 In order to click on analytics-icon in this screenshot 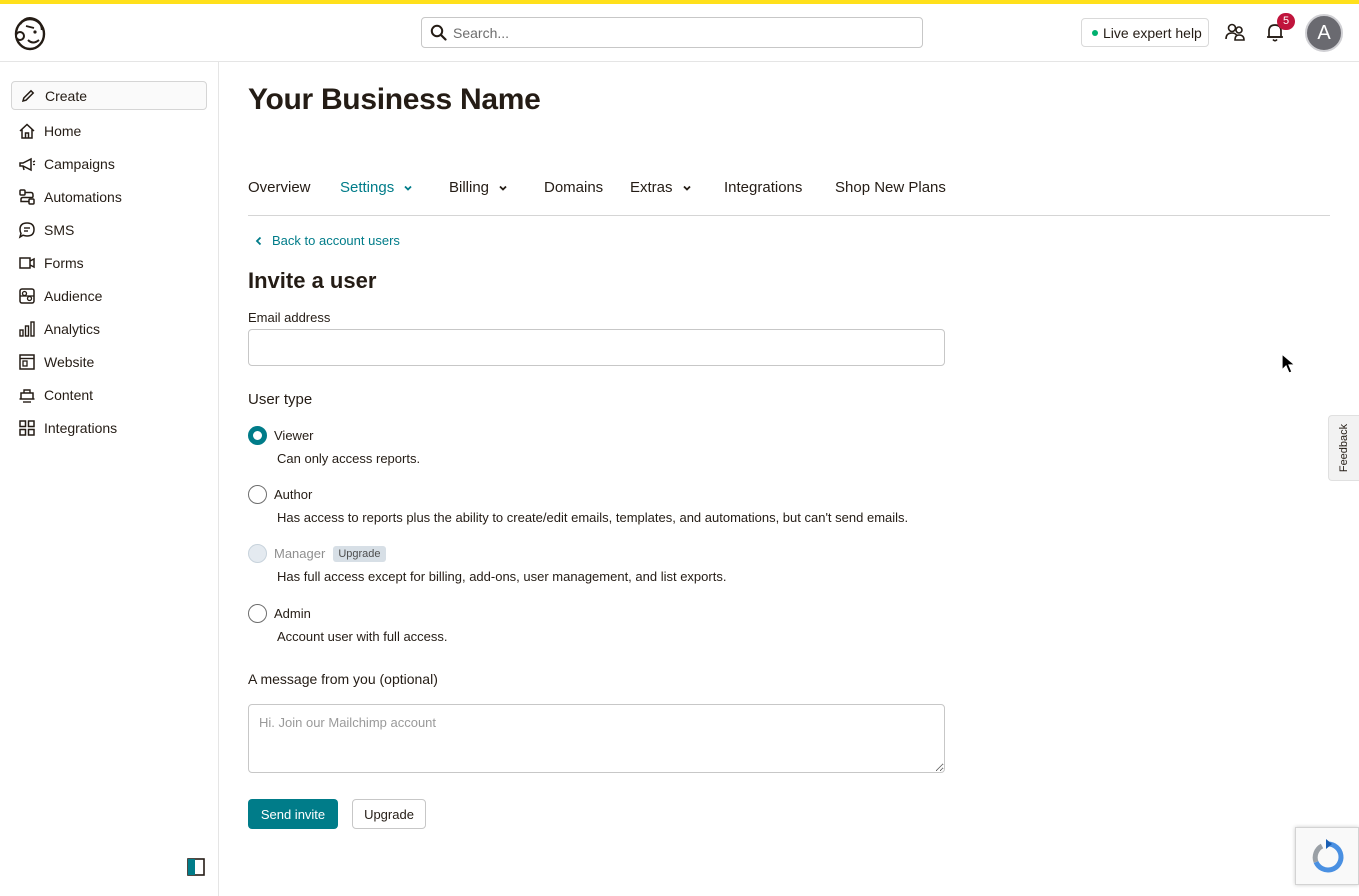, I will do `click(27, 329)`.